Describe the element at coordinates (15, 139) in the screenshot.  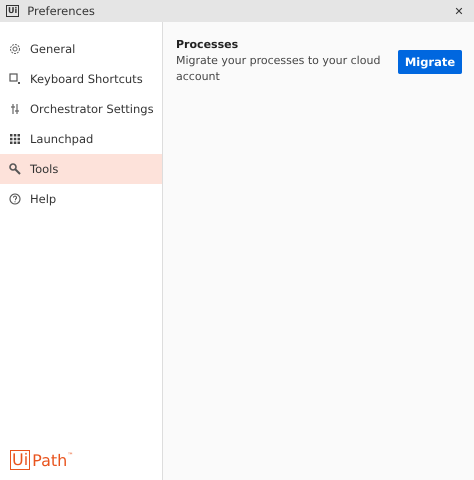
I see `grid-icon` at that location.